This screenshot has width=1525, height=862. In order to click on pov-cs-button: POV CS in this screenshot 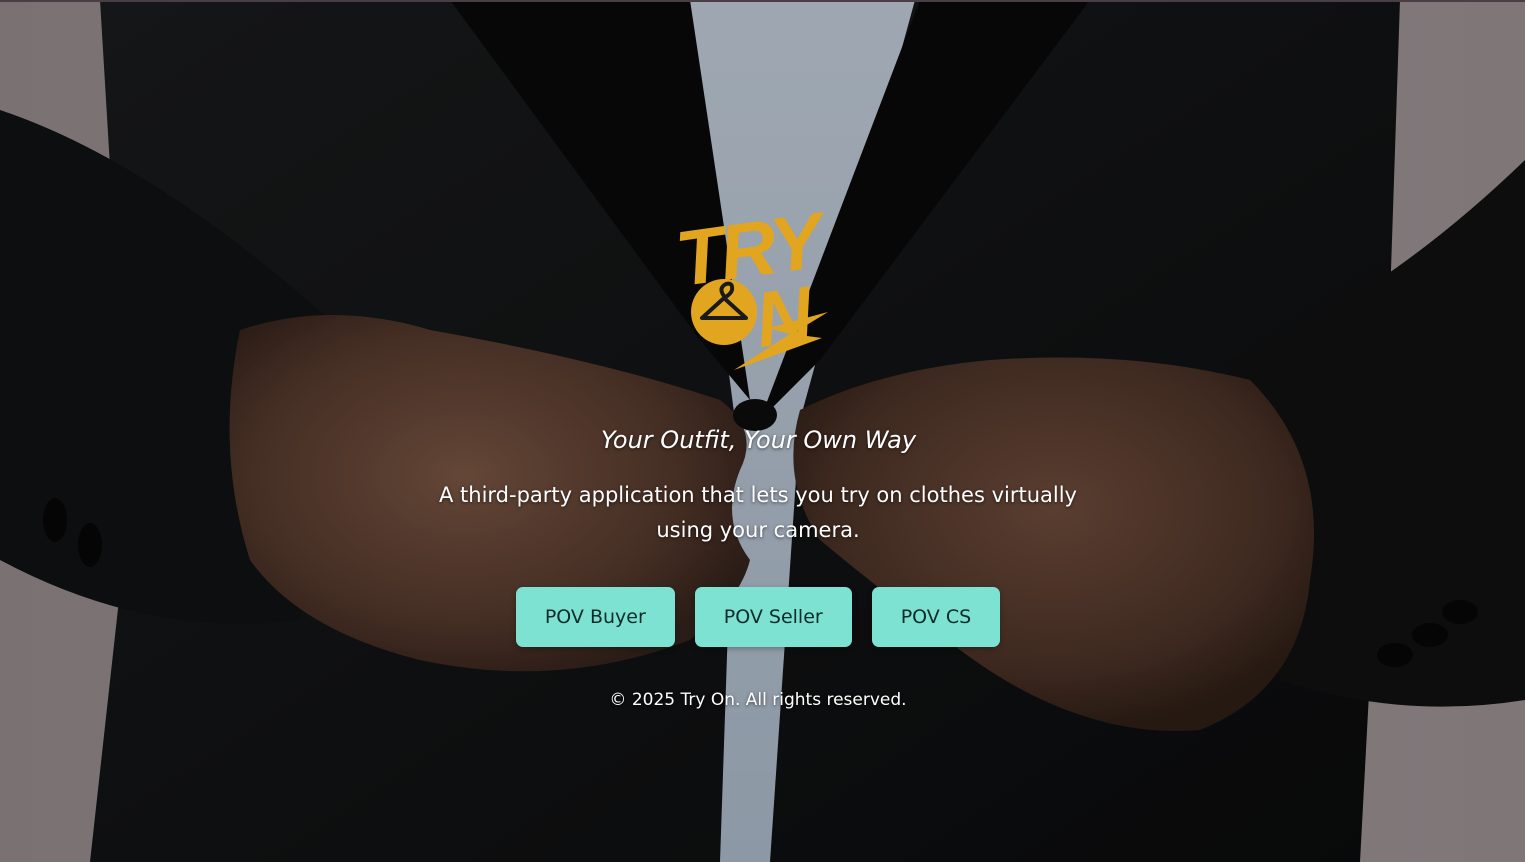, I will do `click(936, 617)`.